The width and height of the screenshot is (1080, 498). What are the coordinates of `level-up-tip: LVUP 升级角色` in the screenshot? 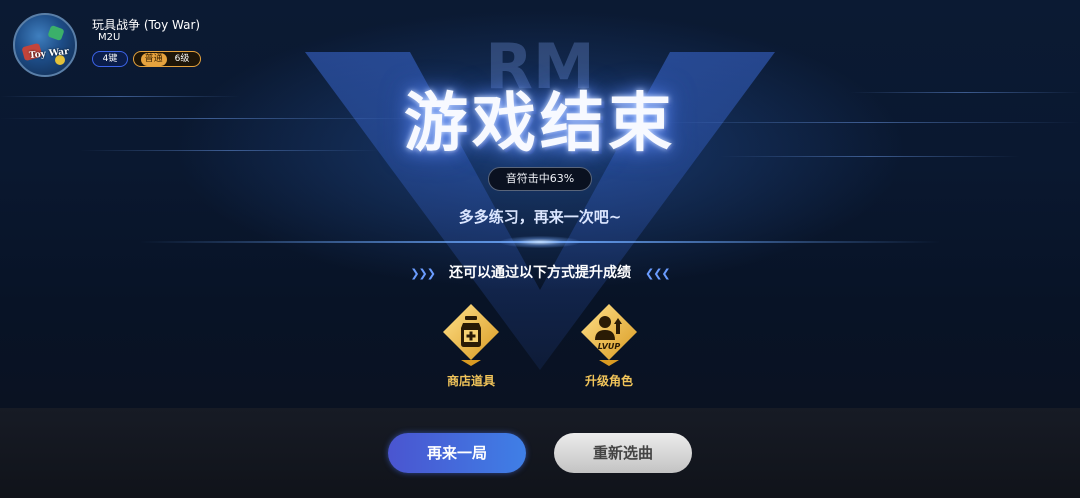 It's located at (609, 345).